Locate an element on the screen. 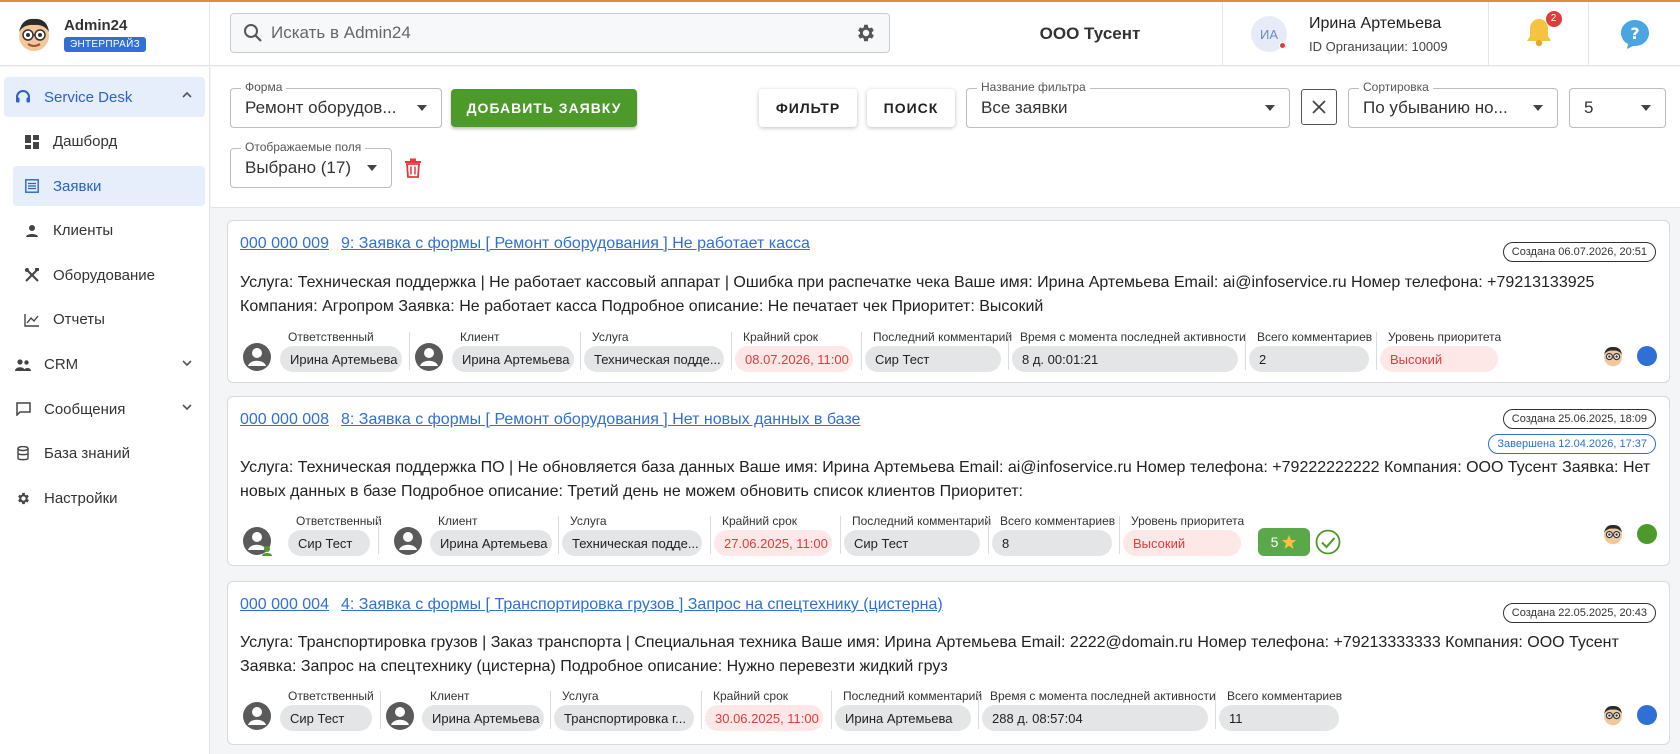  search-bar is located at coordinates (560, 33).